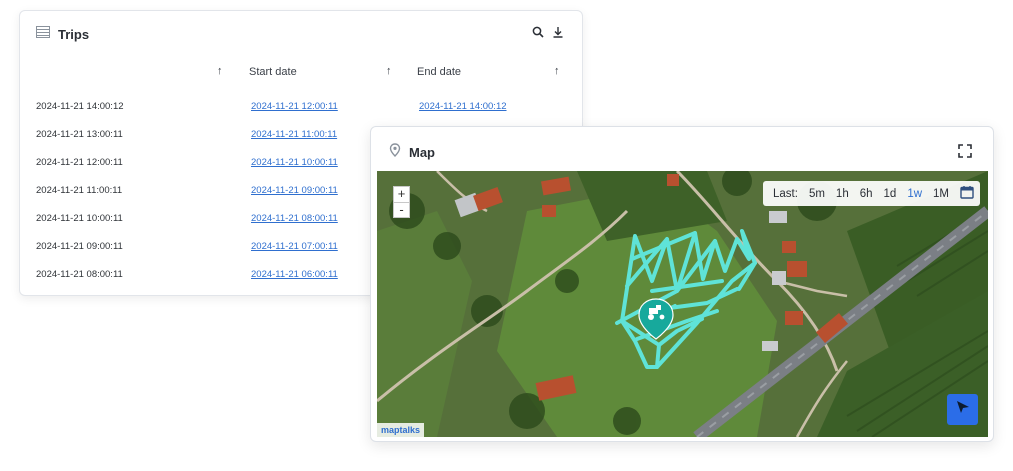 Image resolution: width=1013 pixels, height=471 pixels. I want to click on created-cell: 2024-11-21 09:00:11, so click(79, 246).